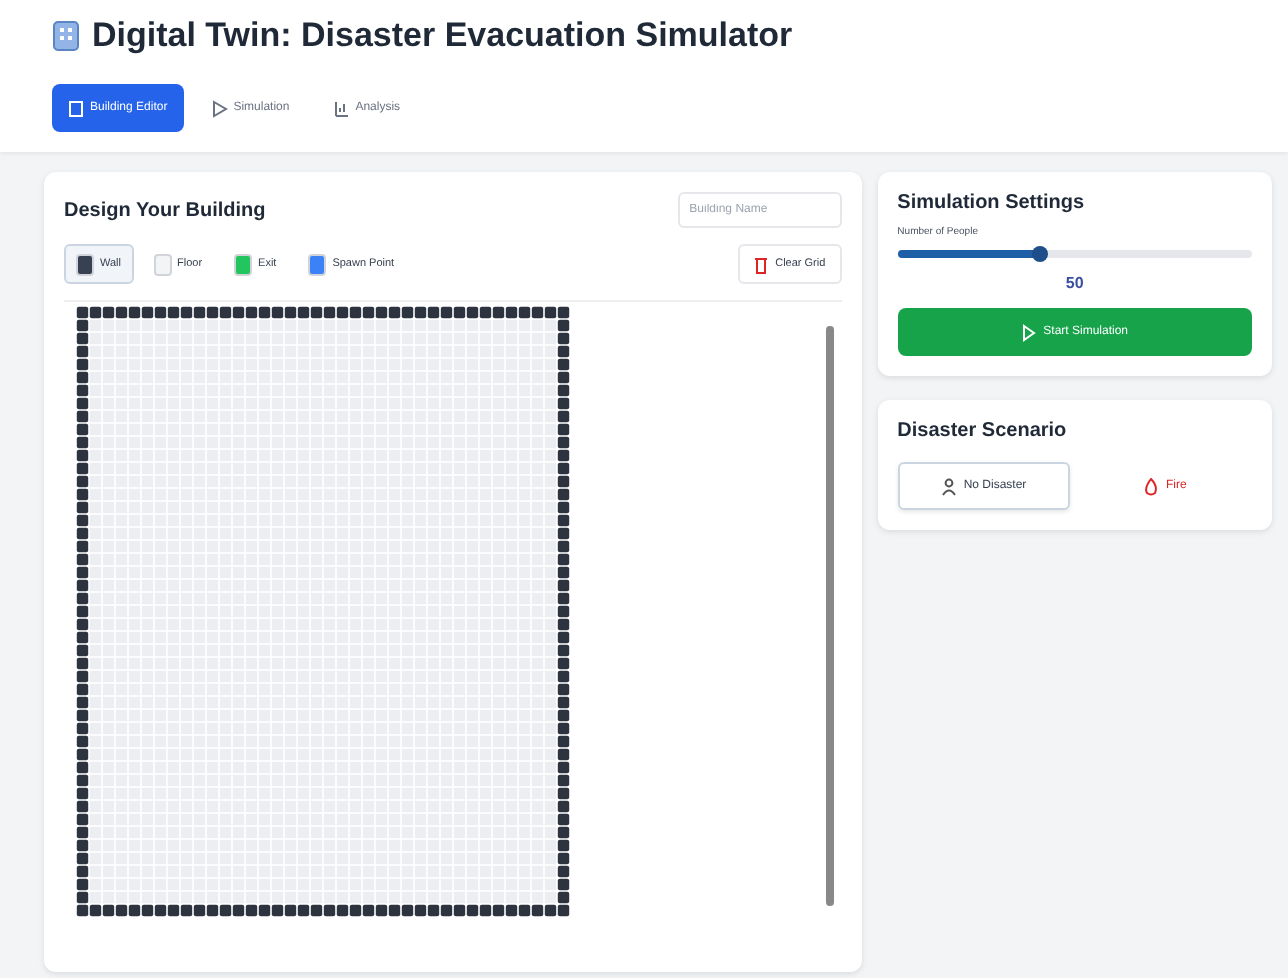  What do you see at coordinates (1074, 283) in the screenshot?
I see `people-count: 50` at bounding box center [1074, 283].